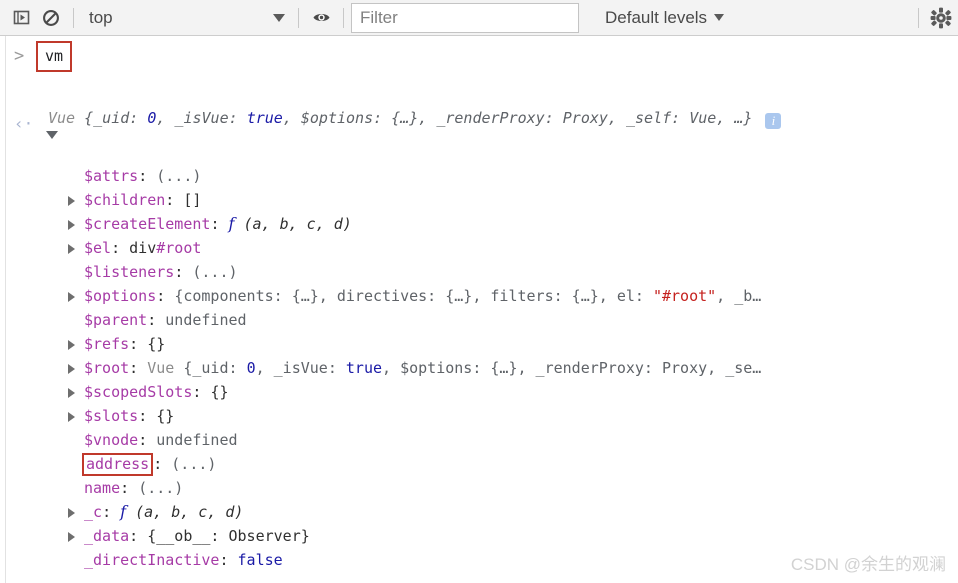  What do you see at coordinates (19, 56) in the screenshot?
I see `prompt-arrow-icon: >` at bounding box center [19, 56].